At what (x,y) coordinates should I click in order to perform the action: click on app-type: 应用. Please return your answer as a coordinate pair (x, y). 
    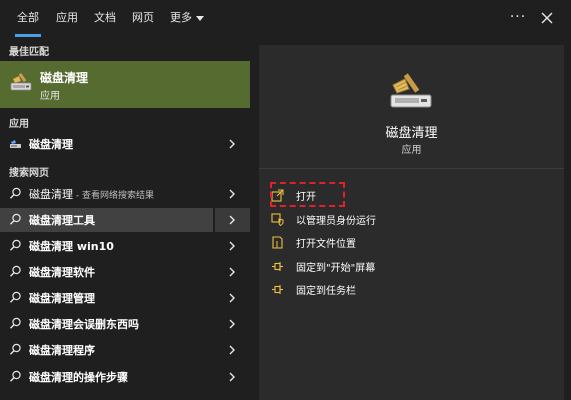
    Looking at the image, I should click on (411, 150).